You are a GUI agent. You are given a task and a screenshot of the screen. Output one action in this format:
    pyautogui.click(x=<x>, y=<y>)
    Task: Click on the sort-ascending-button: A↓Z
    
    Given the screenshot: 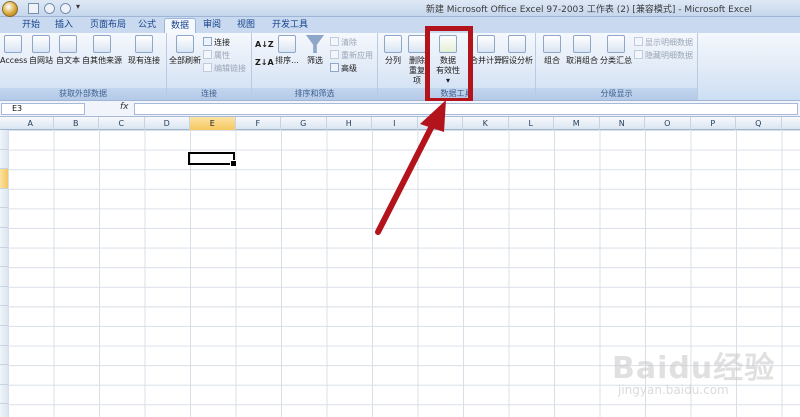 What is the action you would take?
    pyautogui.click(x=264, y=44)
    